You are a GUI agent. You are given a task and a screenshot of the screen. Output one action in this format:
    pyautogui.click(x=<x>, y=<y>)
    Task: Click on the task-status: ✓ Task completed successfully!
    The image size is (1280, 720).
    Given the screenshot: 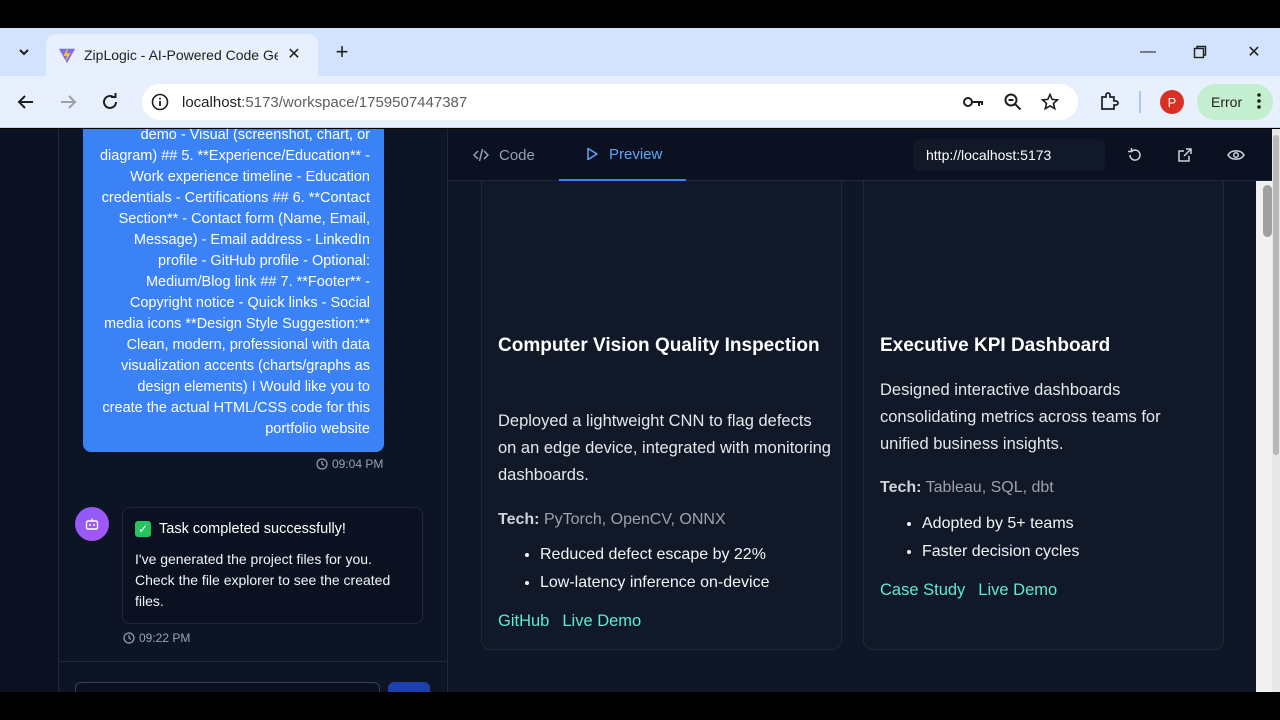 What is the action you would take?
    pyautogui.click(x=272, y=529)
    